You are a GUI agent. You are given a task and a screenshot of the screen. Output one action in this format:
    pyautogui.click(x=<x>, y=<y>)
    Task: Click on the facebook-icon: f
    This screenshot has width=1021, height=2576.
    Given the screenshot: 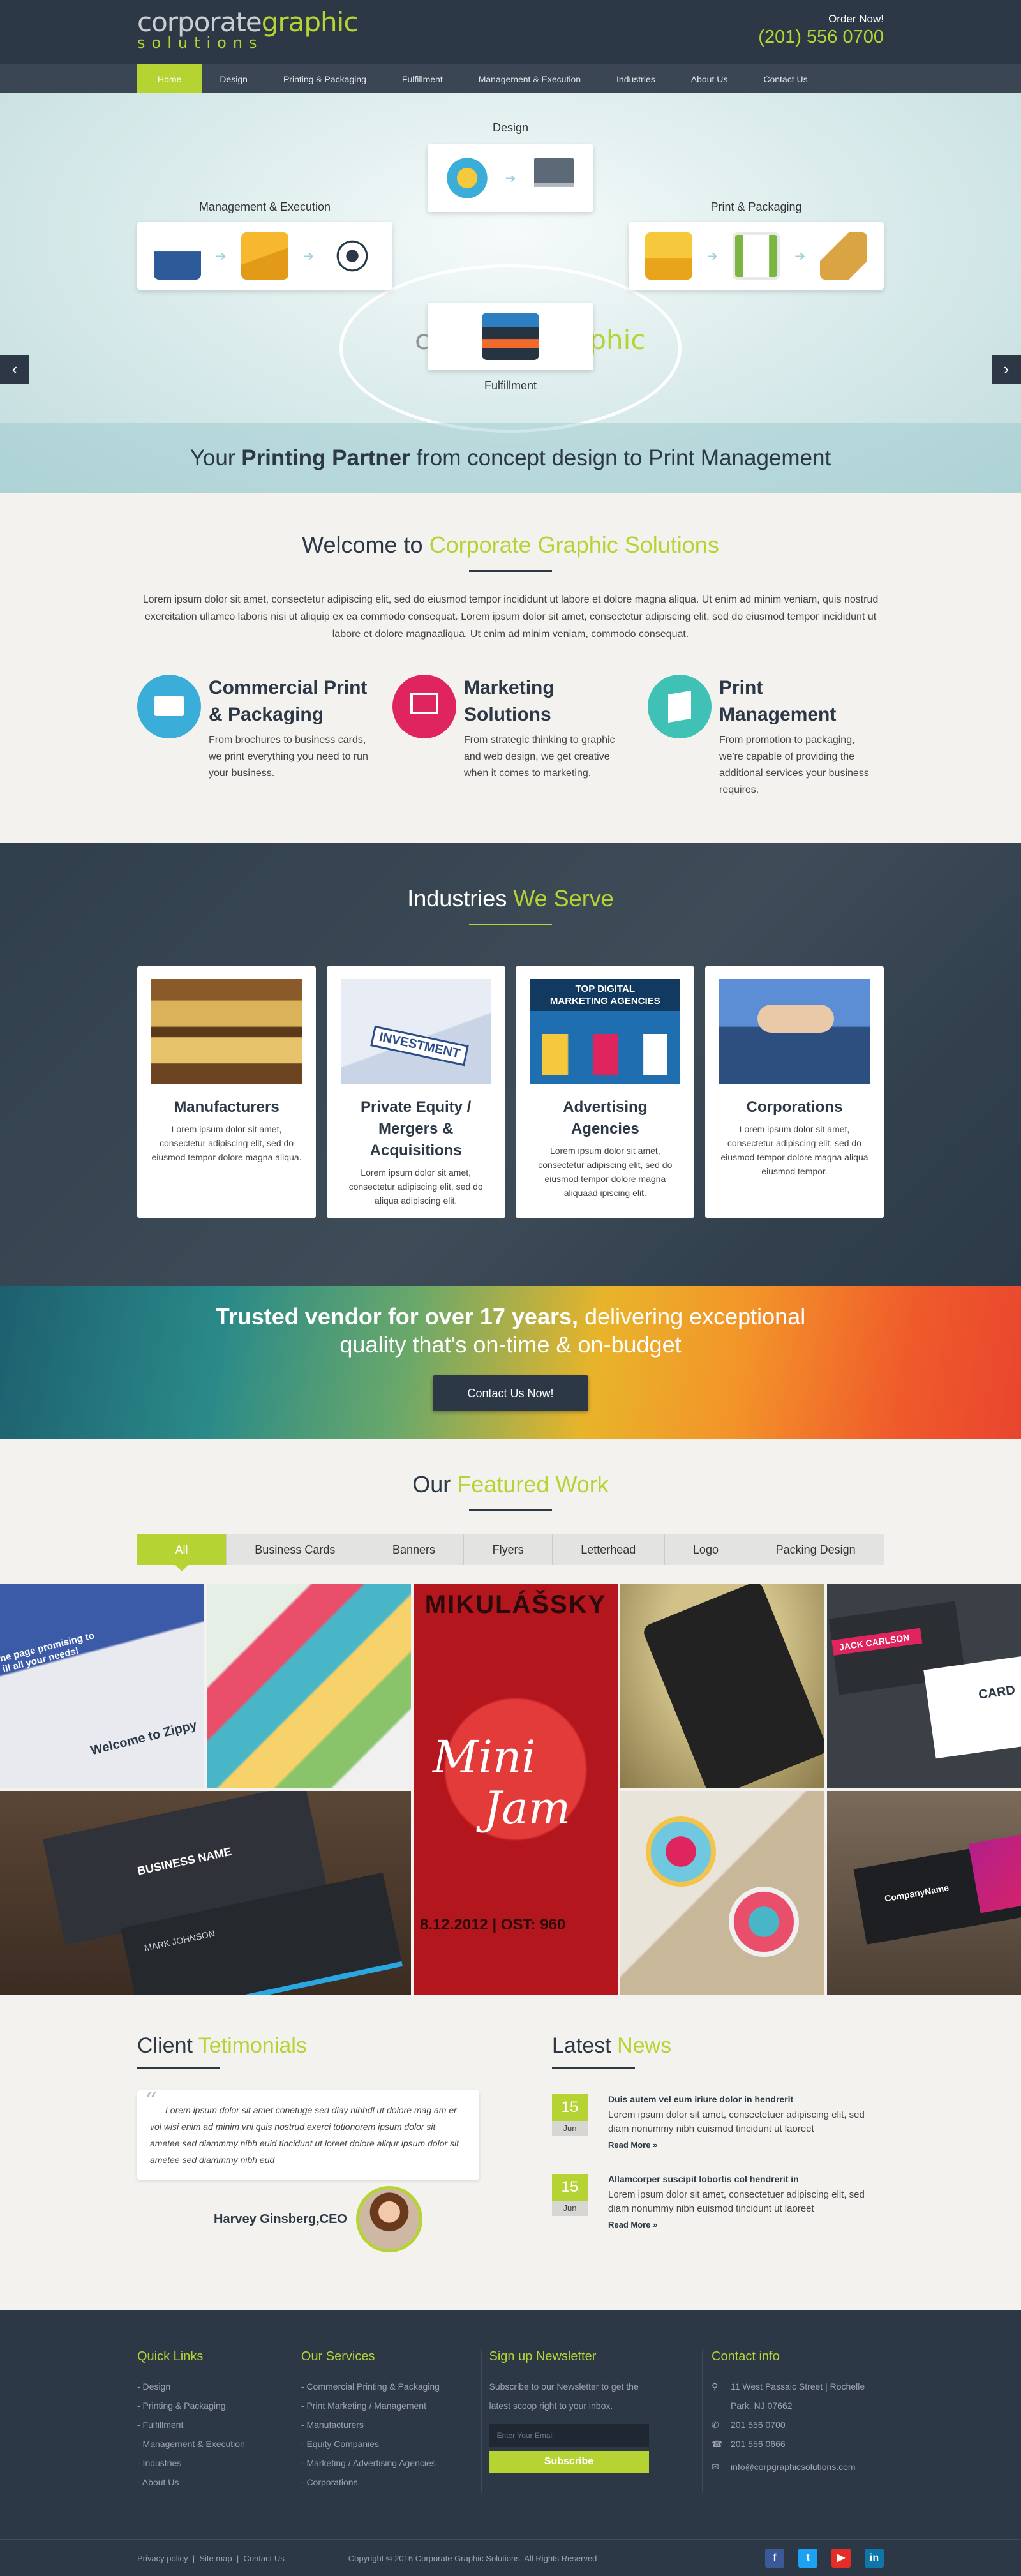 What is the action you would take?
    pyautogui.click(x=775, y=2558)
    